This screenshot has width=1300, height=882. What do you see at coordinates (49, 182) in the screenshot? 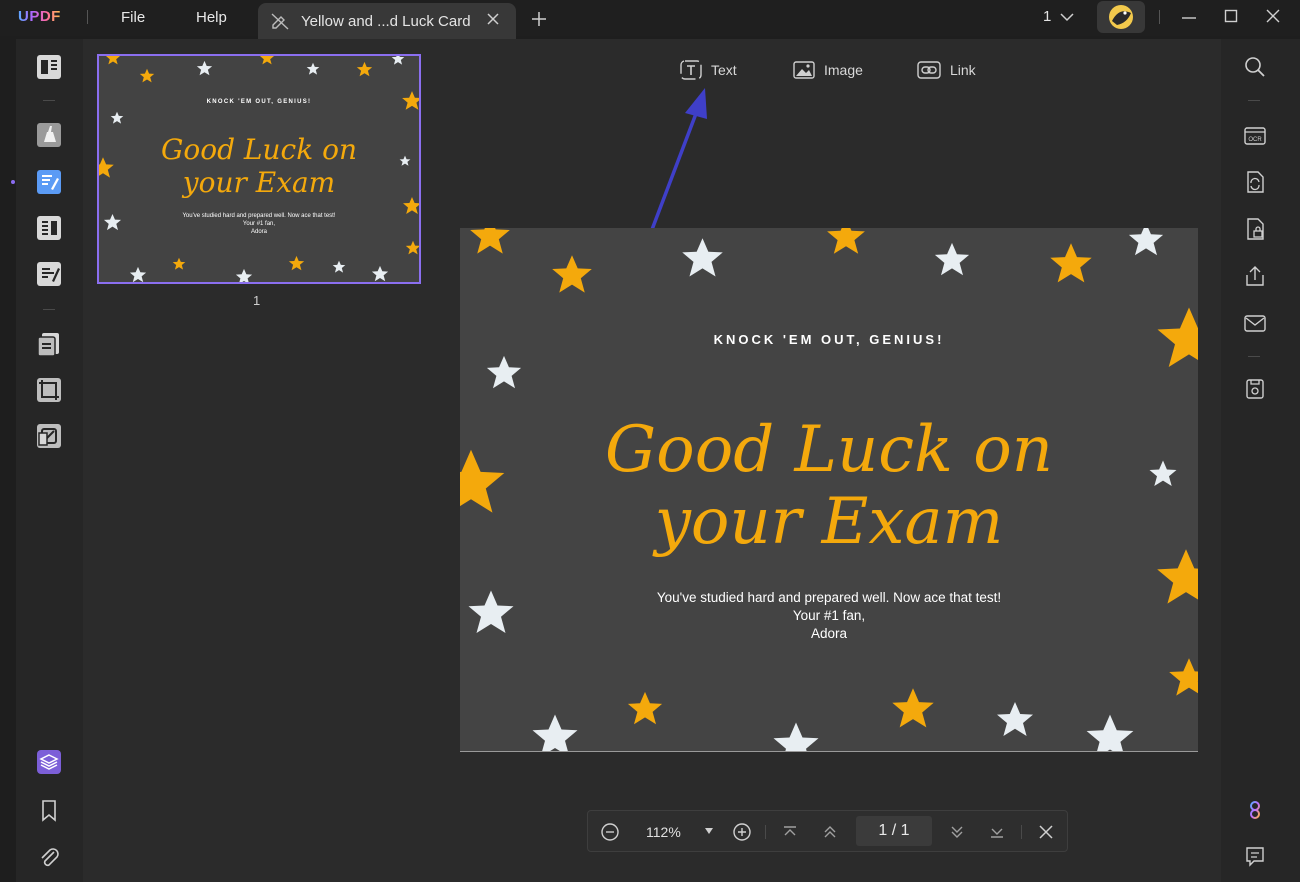
I see `edit-pdf-icon` at bounding box center [49, 182].